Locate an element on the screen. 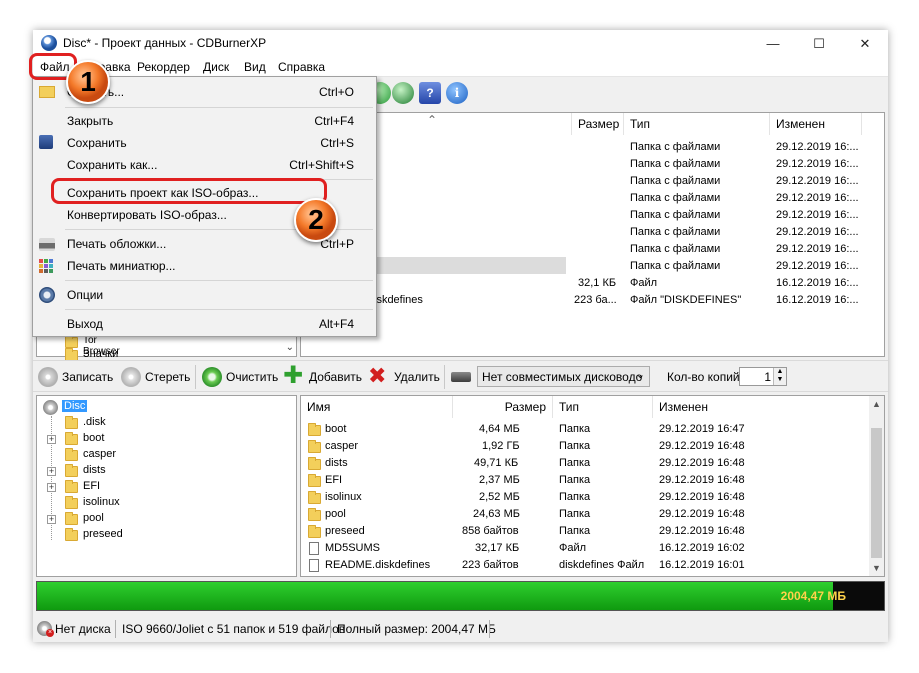  scroll-up-icon: ▲ is located at coordinates (876, 404).